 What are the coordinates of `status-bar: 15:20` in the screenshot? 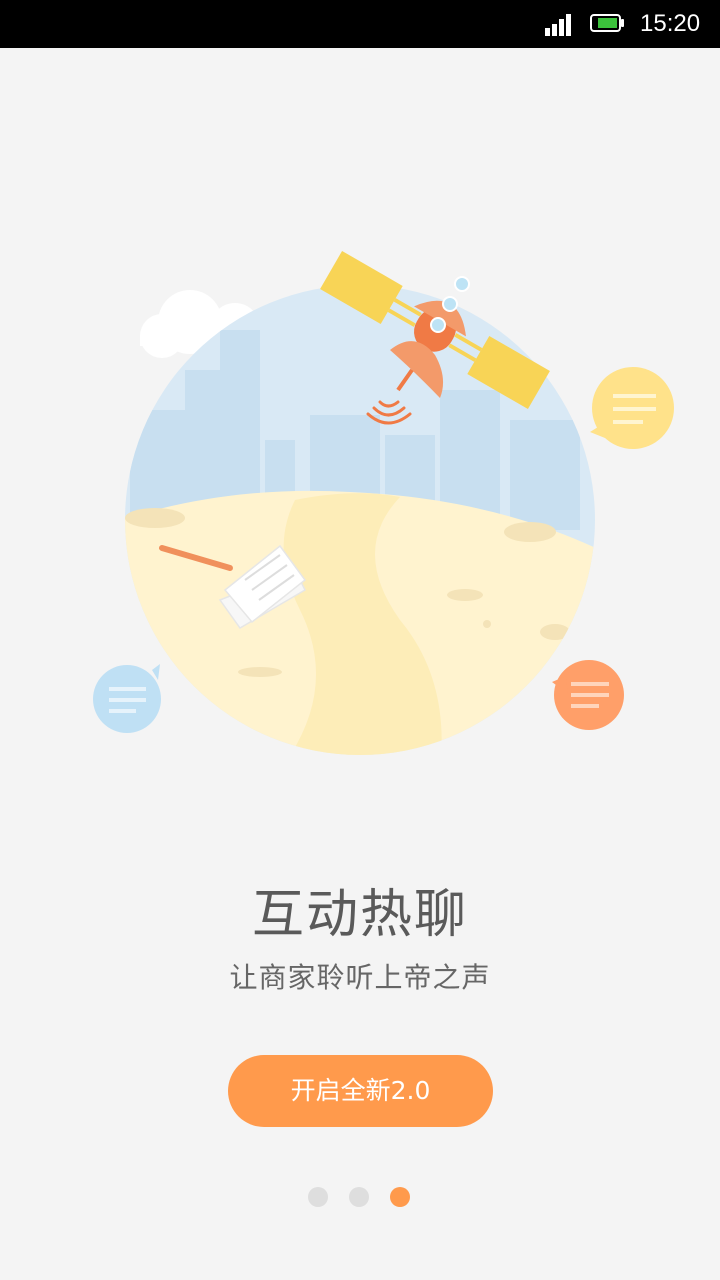 It's located at (360, 24).